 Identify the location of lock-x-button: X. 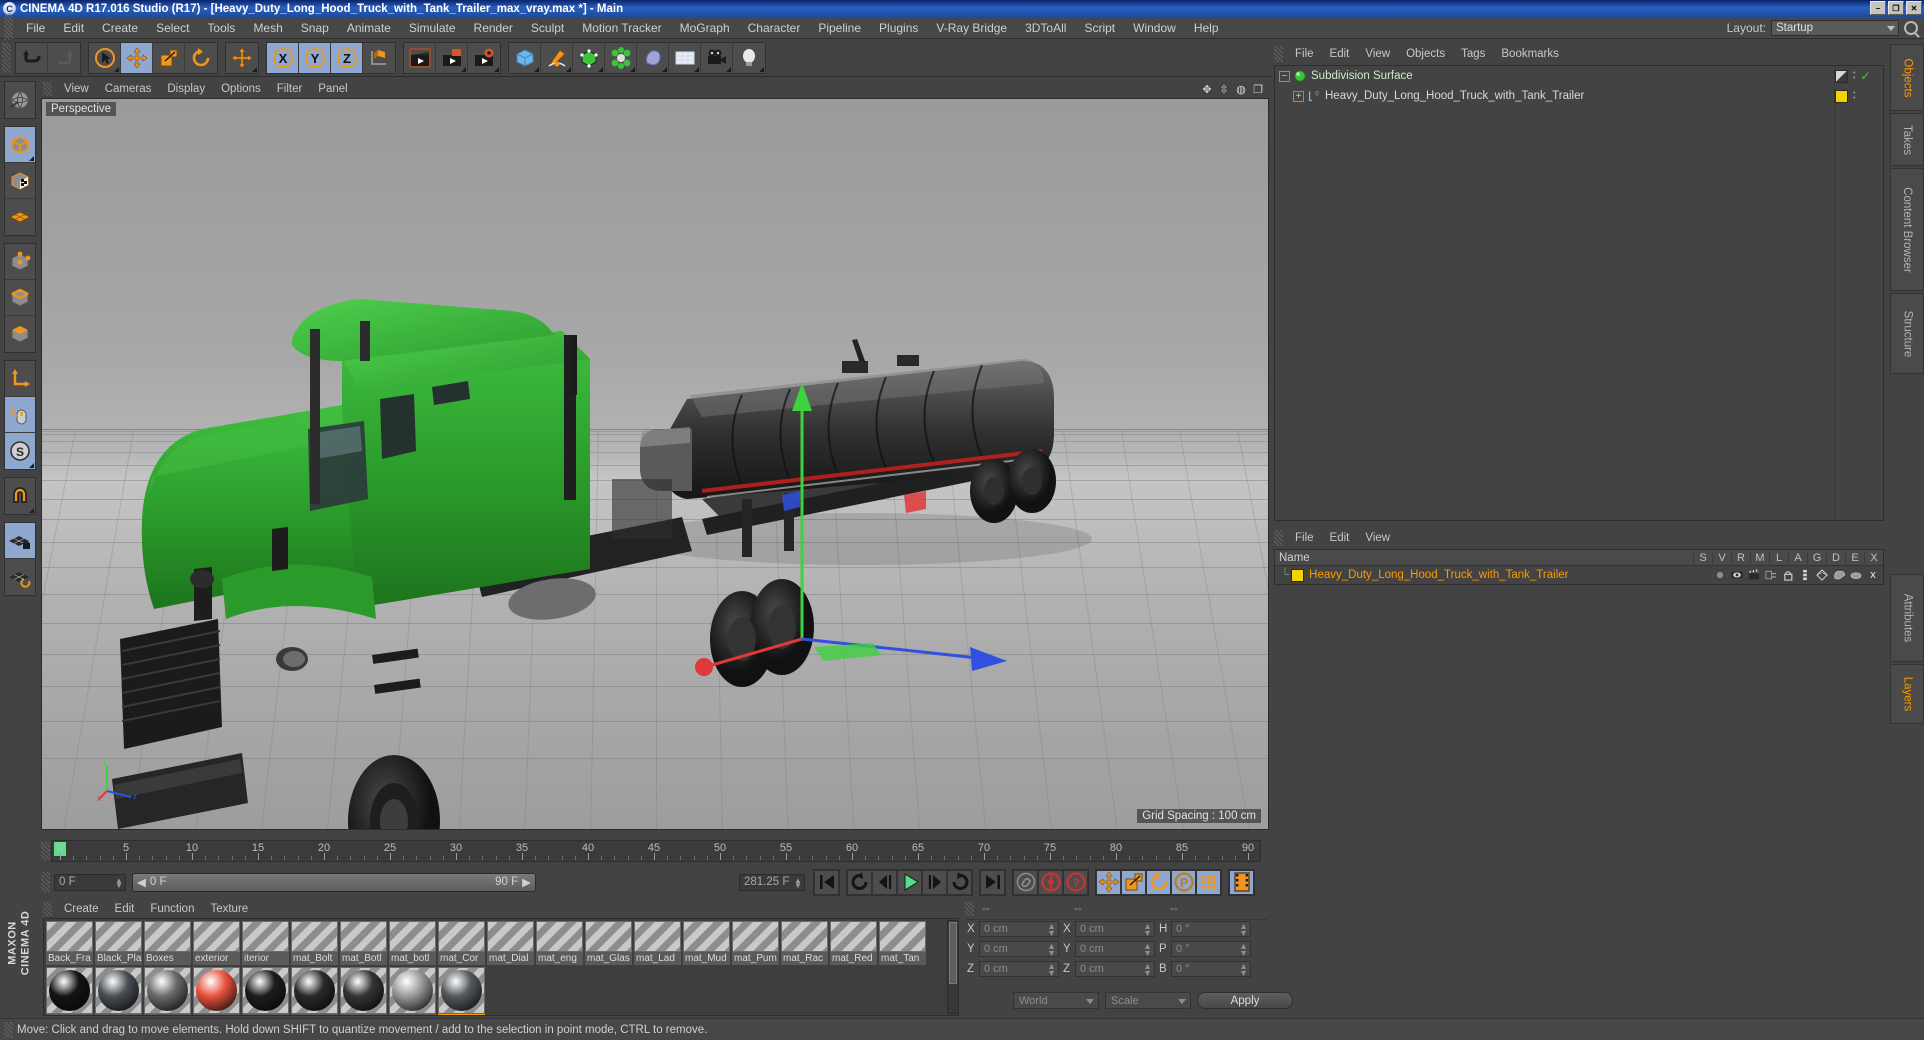
(283, 58).